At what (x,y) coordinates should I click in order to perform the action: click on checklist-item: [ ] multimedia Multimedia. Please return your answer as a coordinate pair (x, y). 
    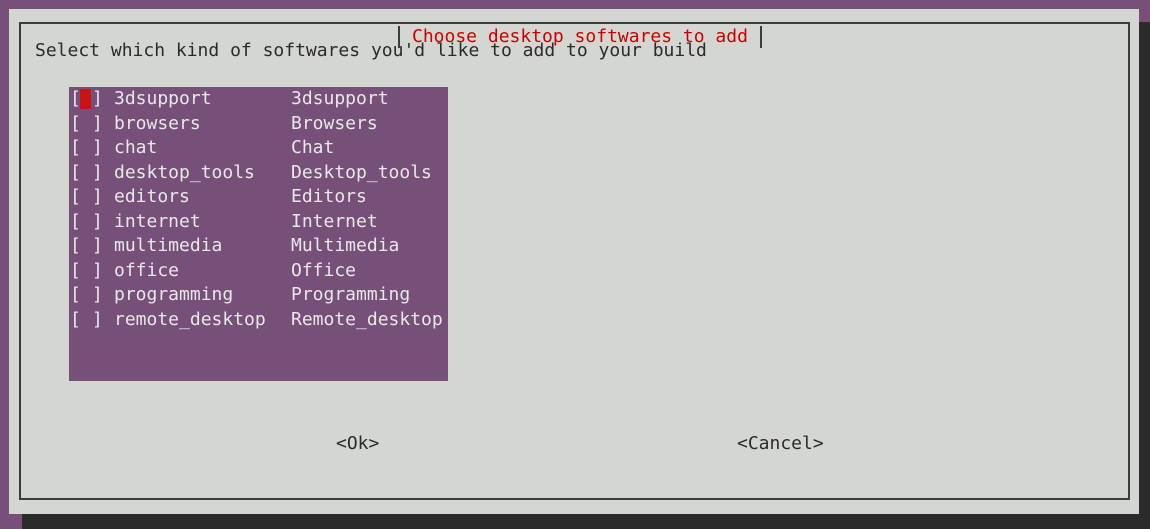
    Looking at the image, I should click on (234, 246).